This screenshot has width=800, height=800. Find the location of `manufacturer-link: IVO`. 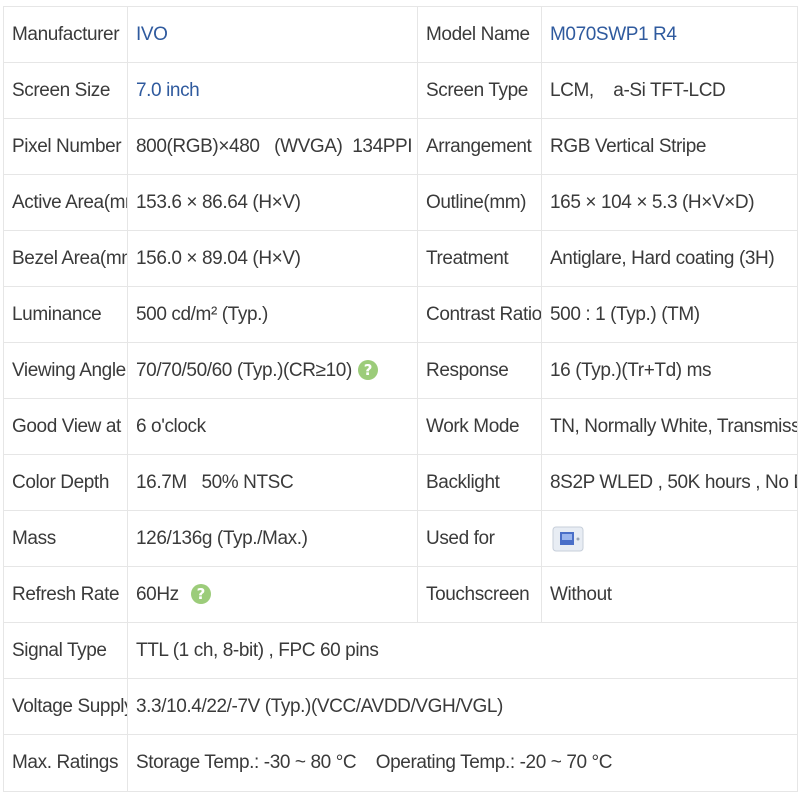

manufacturer-link: IVO is located at coordinates (272, 34).